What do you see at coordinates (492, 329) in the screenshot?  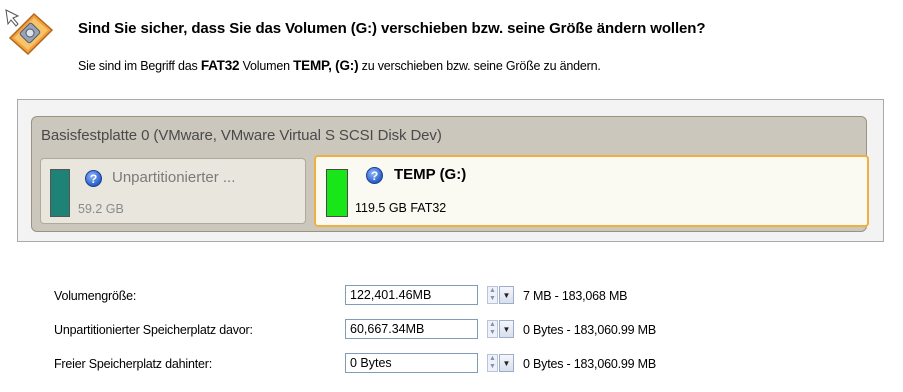 I see `space-before-spinner: ▲ ▼` at bounding box center [492, 329].